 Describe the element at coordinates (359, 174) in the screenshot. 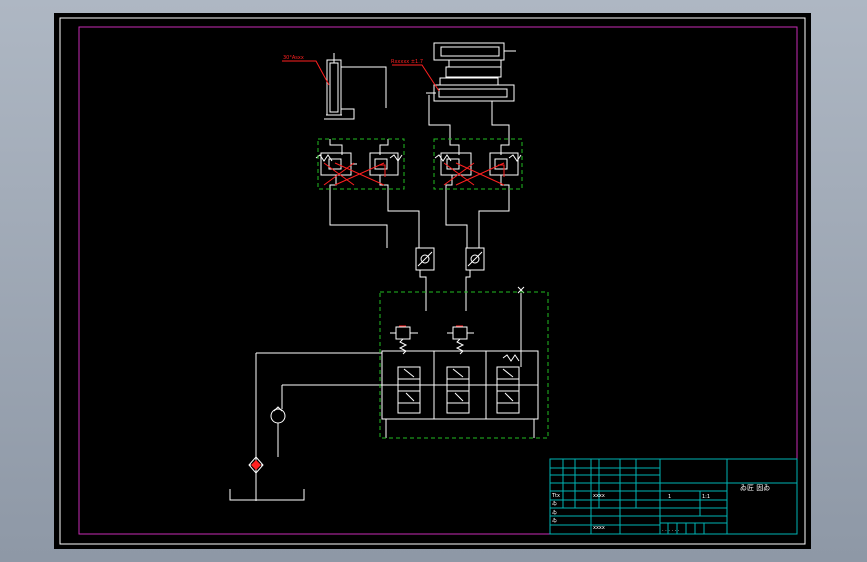

I see `left-cross-line-b` at that location.